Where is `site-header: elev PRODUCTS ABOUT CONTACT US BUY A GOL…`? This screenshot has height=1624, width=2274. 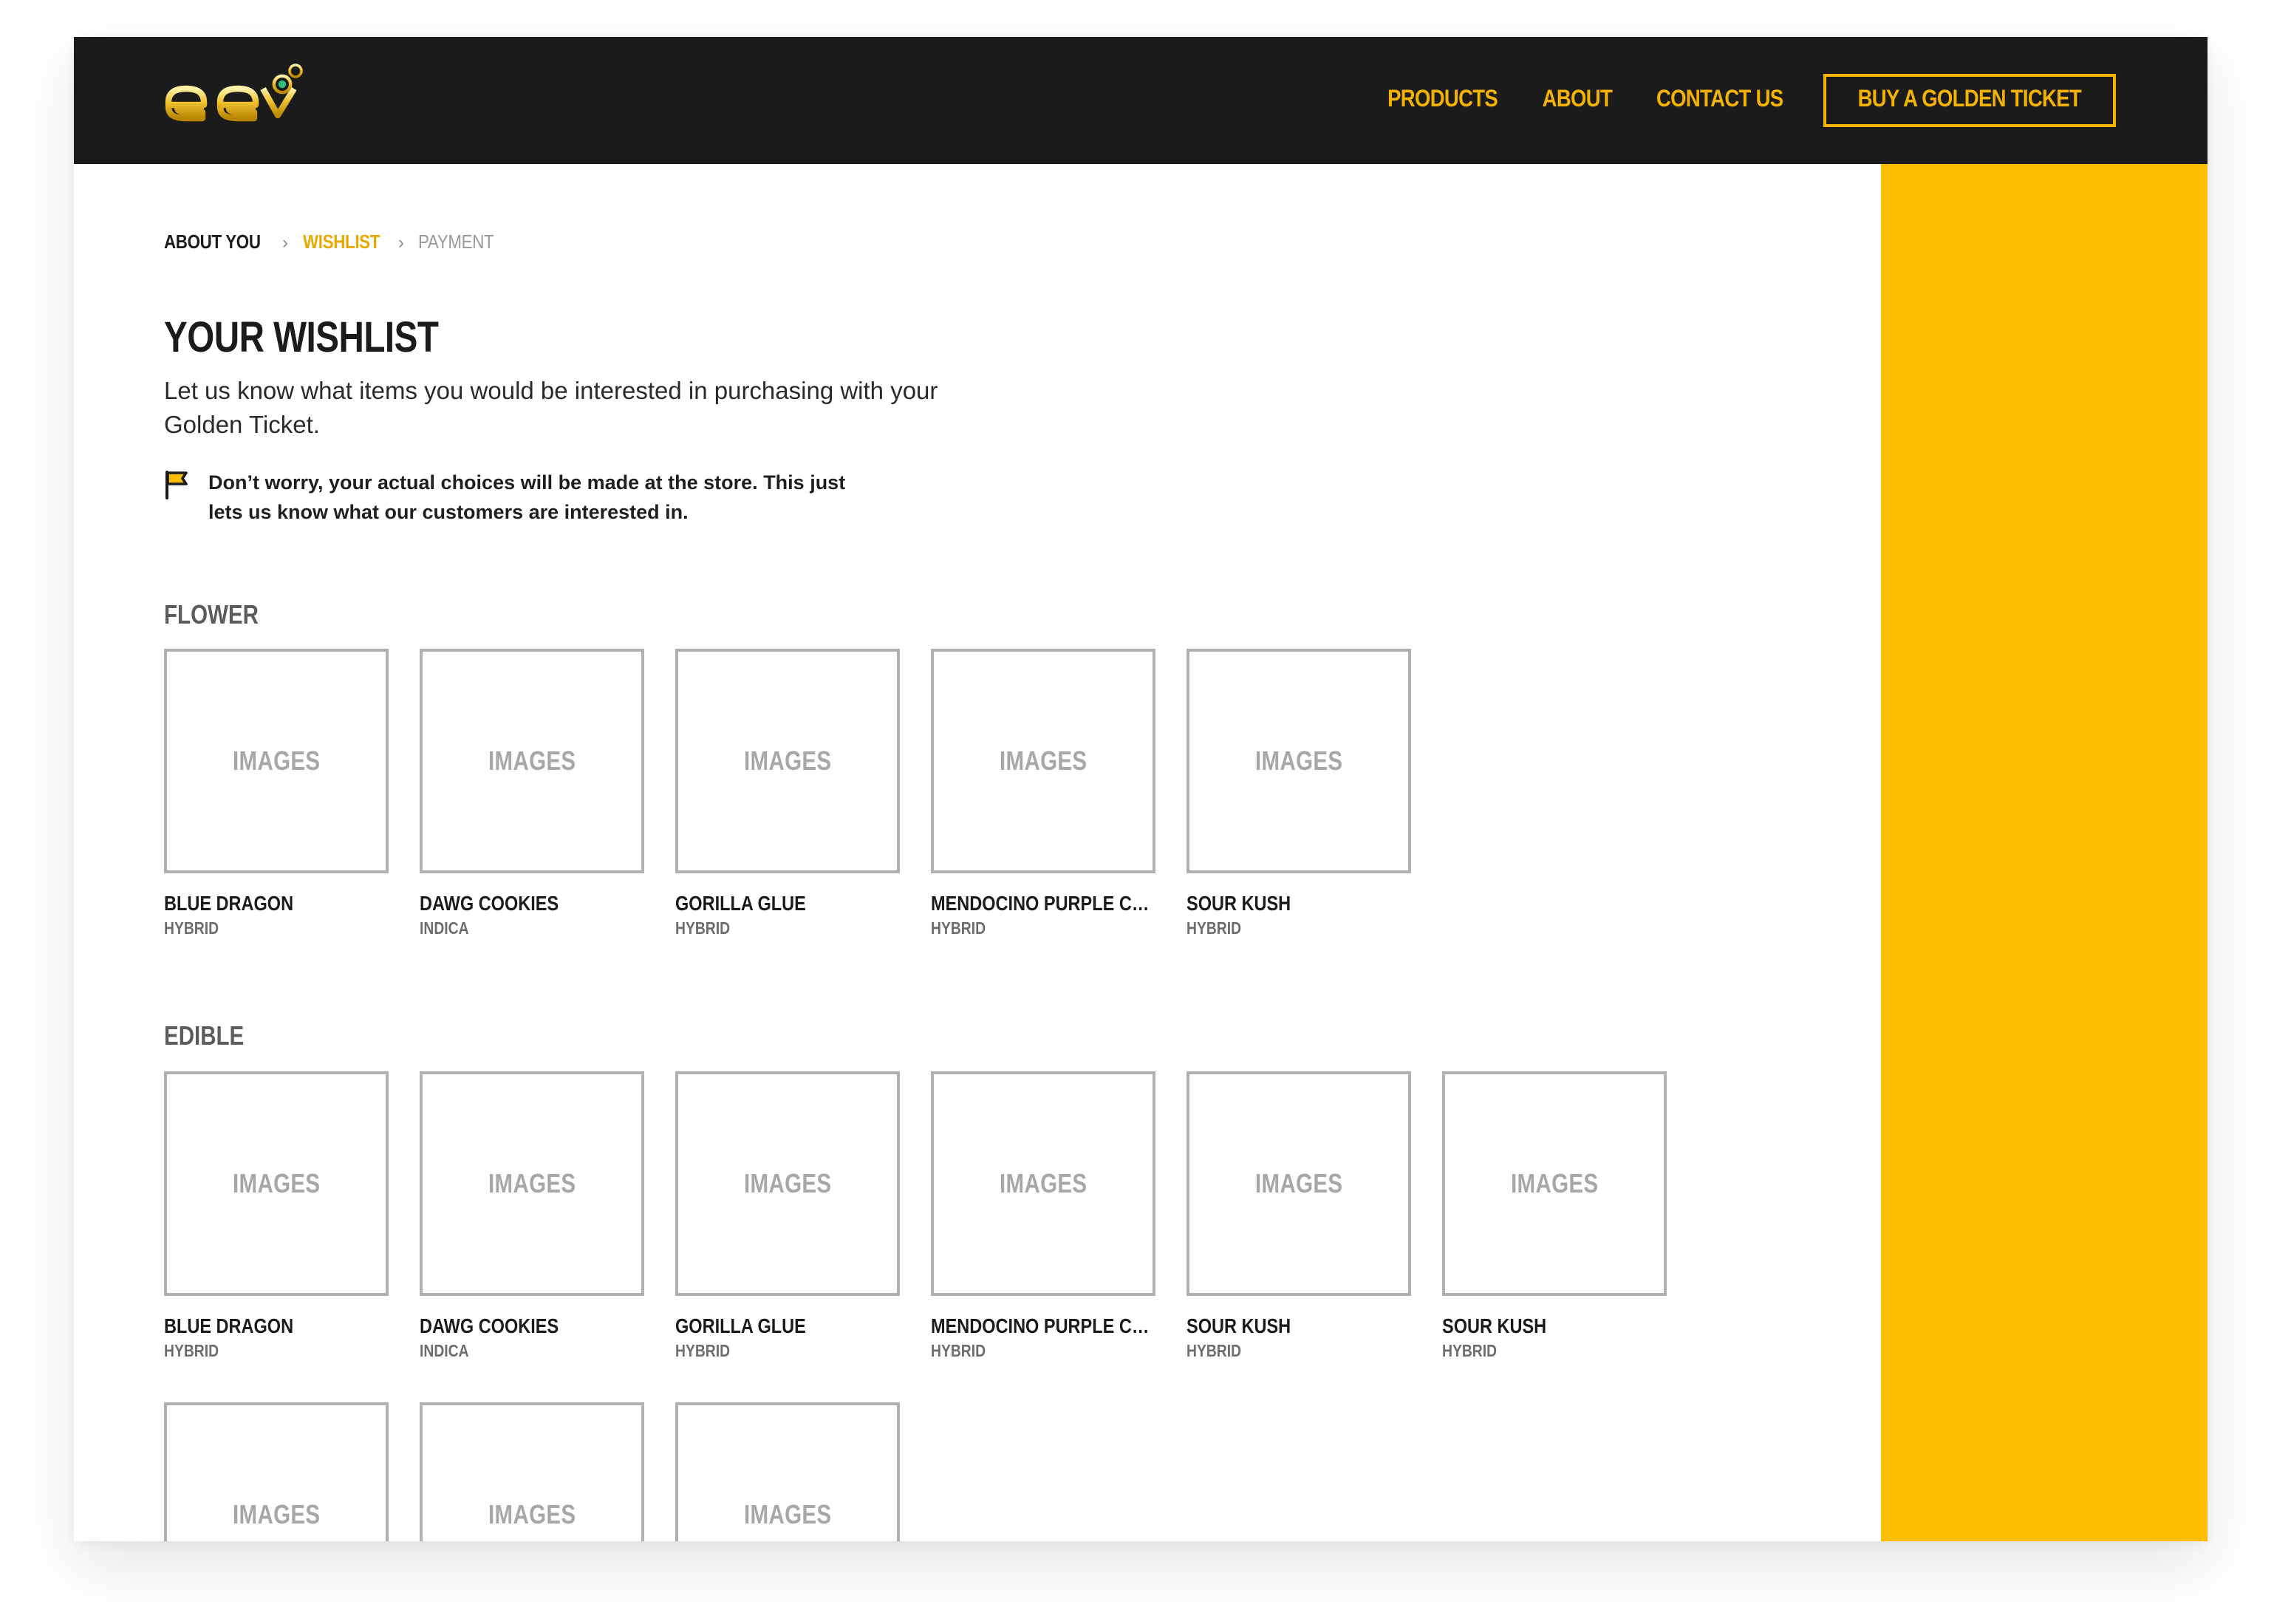 site-header: elev PRODUCTS ABOUT CONTACT US BUY A GOL… is located at coordinates (1141, 100).